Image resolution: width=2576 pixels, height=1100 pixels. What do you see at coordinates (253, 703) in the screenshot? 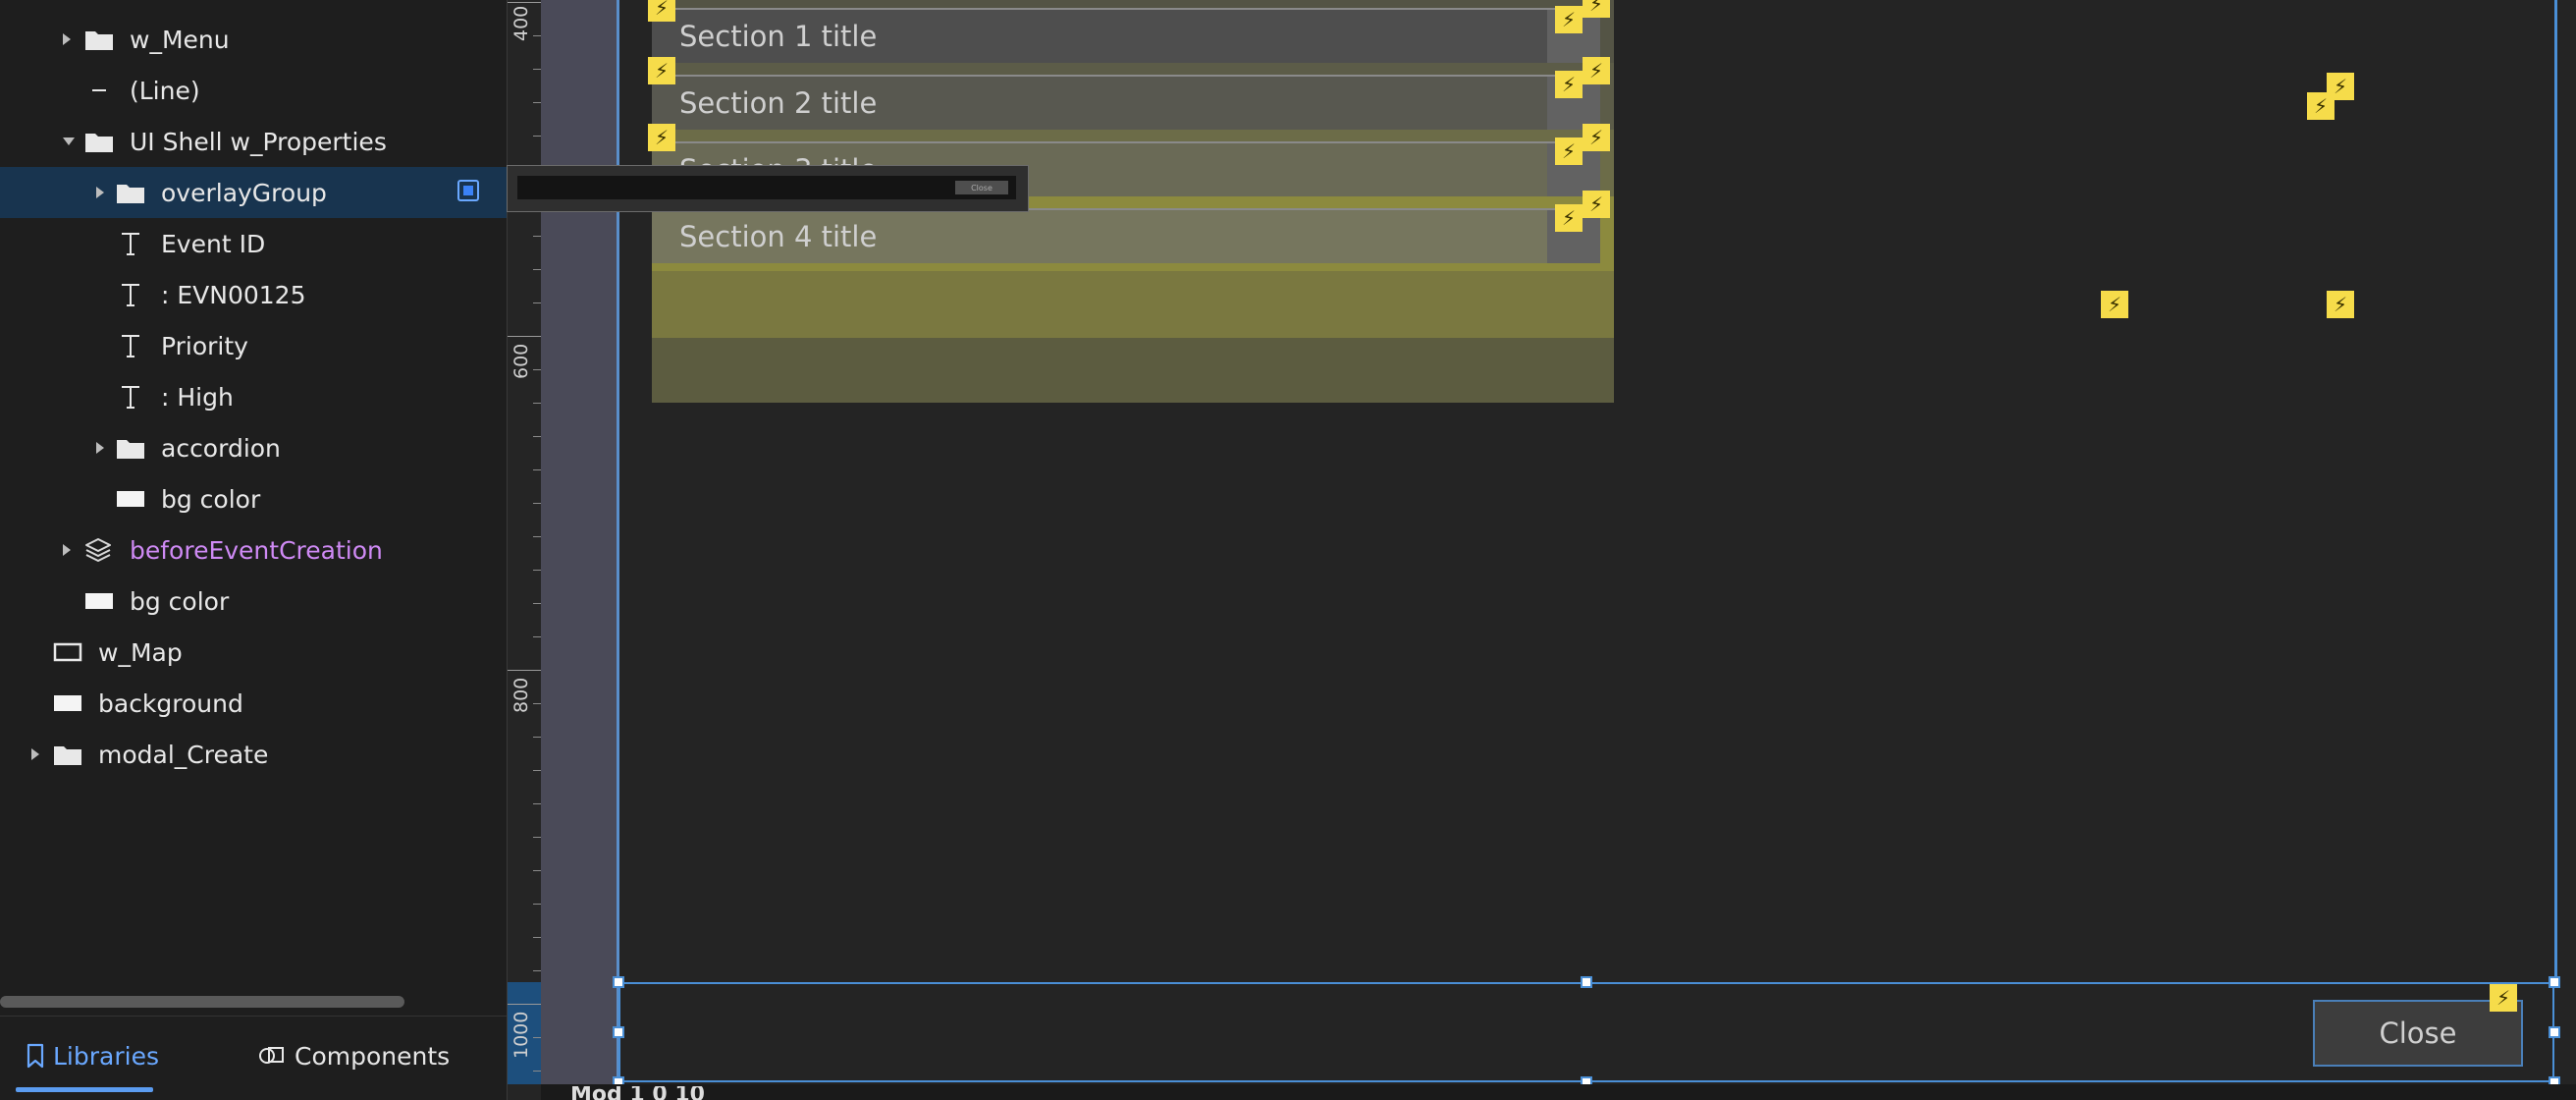
I see `layer-row-background: background` at bounding box center [253, 703].